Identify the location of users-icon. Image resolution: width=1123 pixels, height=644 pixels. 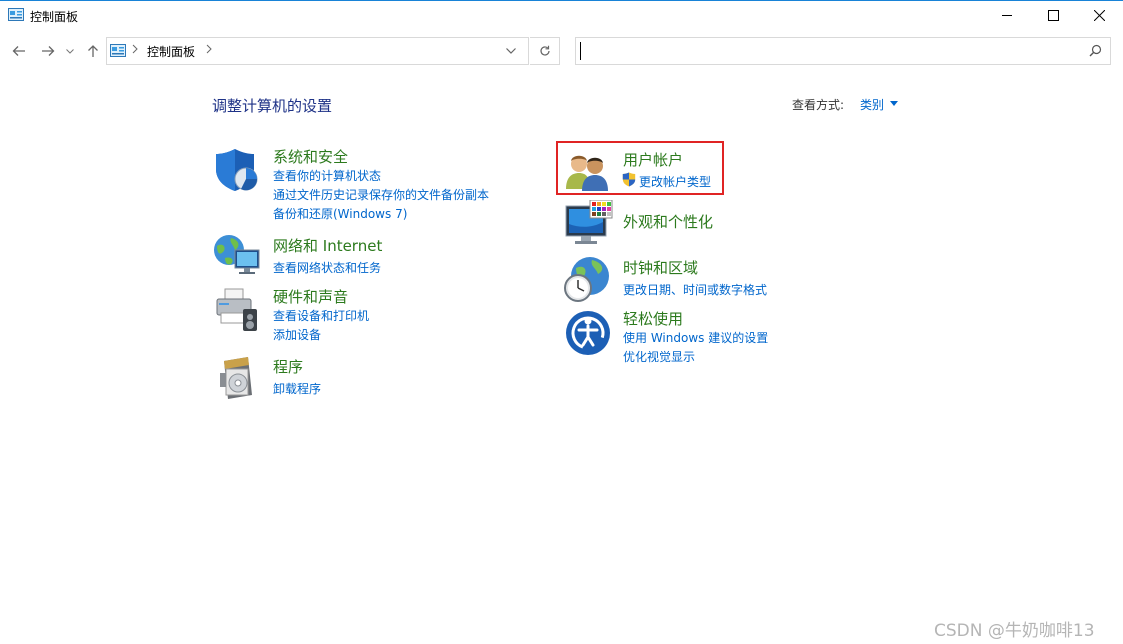
(588, 171).